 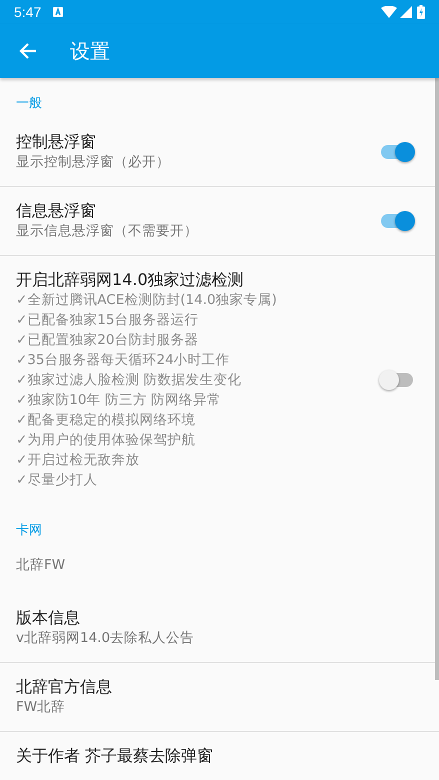 I want to click on screen-title: 设置, so click(x=90, y=51).